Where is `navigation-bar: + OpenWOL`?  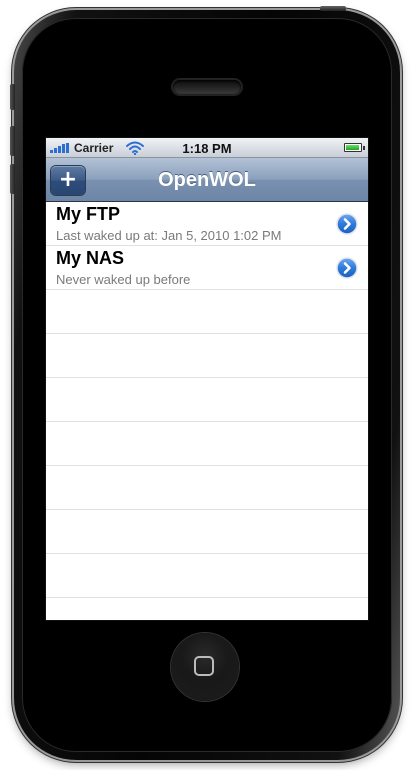
navigation-bar: + OpenWOL is located at coordinates (207, 180).